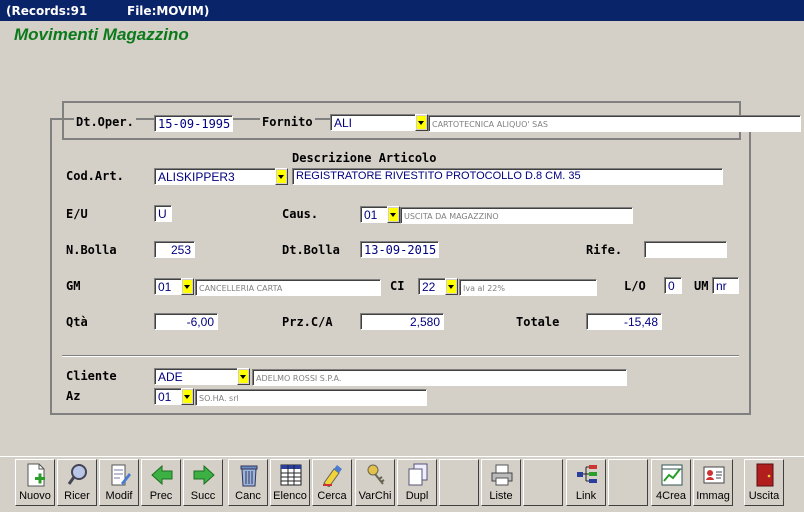  I want to click on keys-icon, so click(376, 474).